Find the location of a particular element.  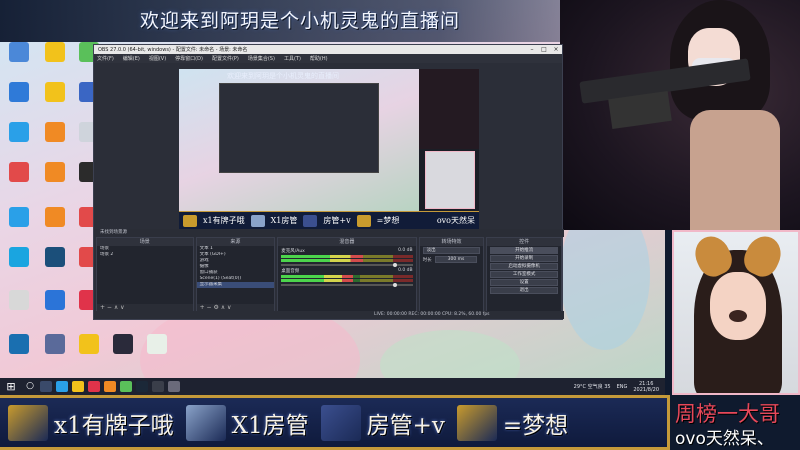

menu-file: 文件(F) is located at coordinates (105, 58).